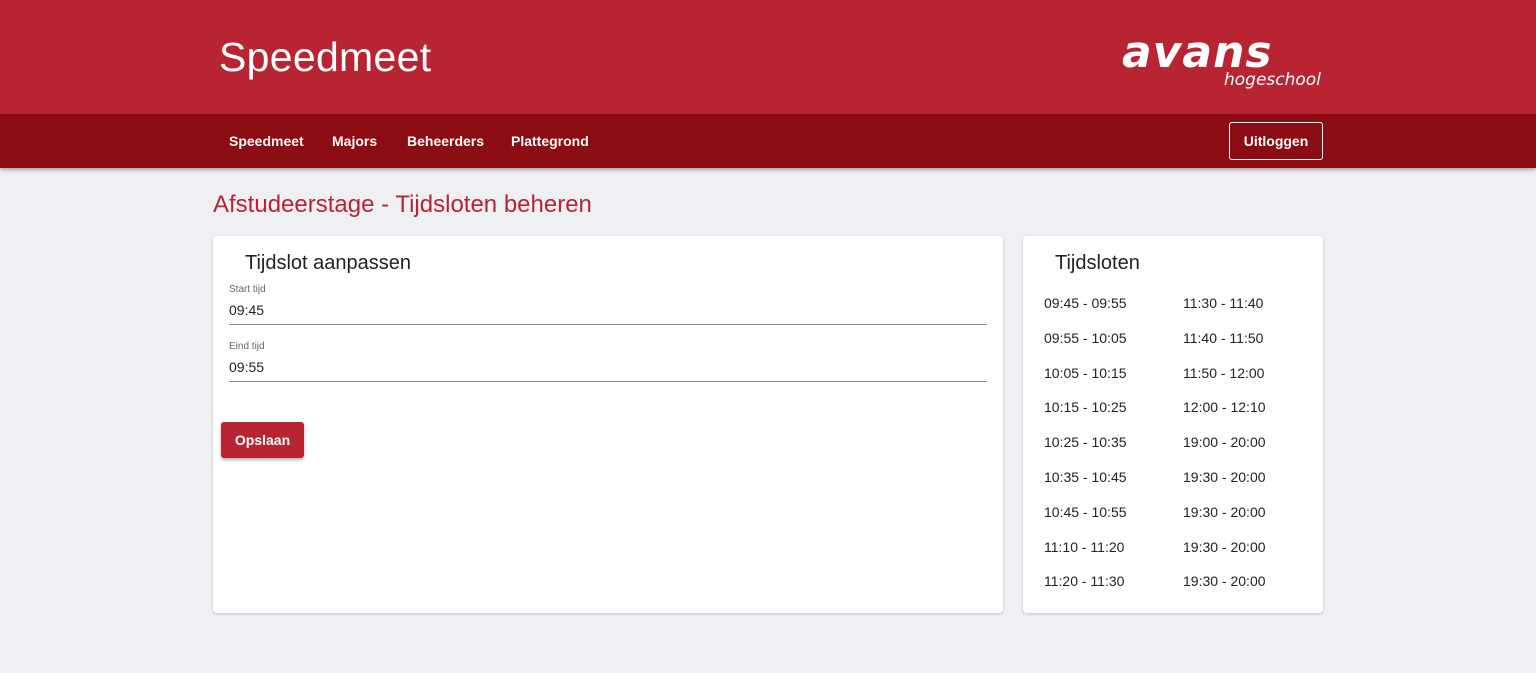 This screenshot has width=1536, height=673. What do you see at coordinates (262, 440) in the screenshot?
I see `save-button: Opslaan` at bounding box center [262, 440].